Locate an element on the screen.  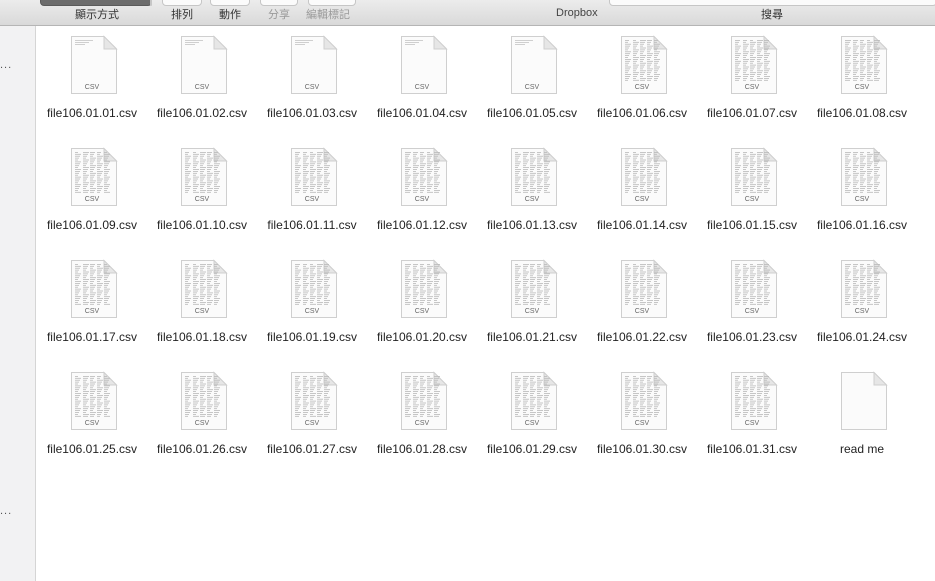
file-item: CSV file106.01.08.csv is located at coordinates (862, 84).